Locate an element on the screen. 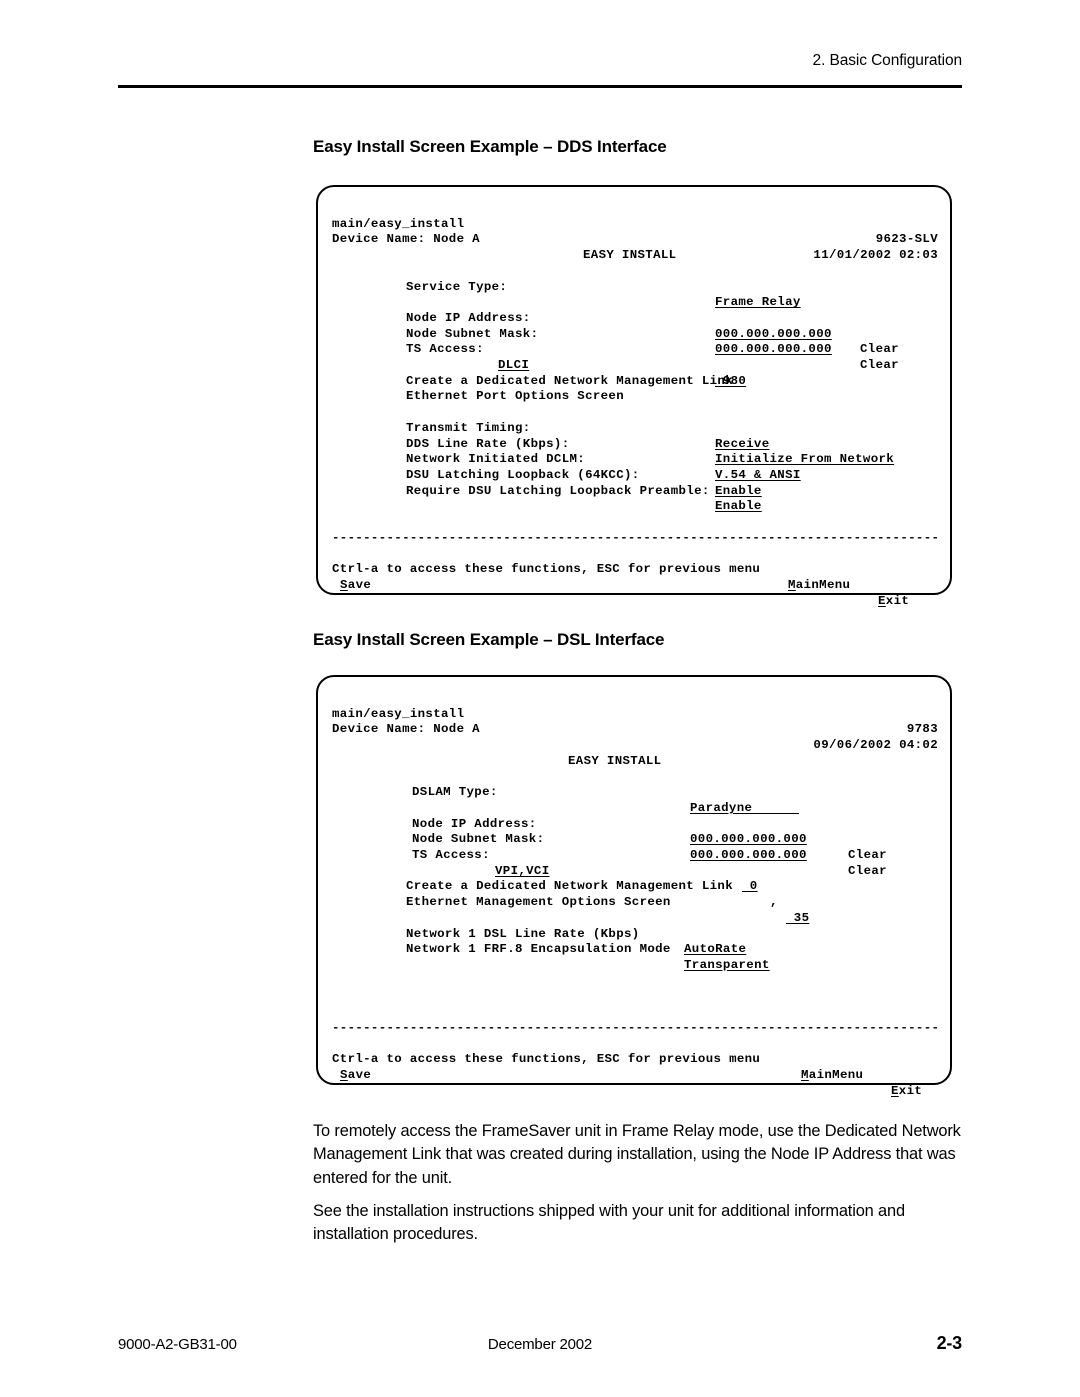 This screenshot has width=1080, height=1397. chapter-title: 2. Basic Configuration is located at coordinates (887, 60).